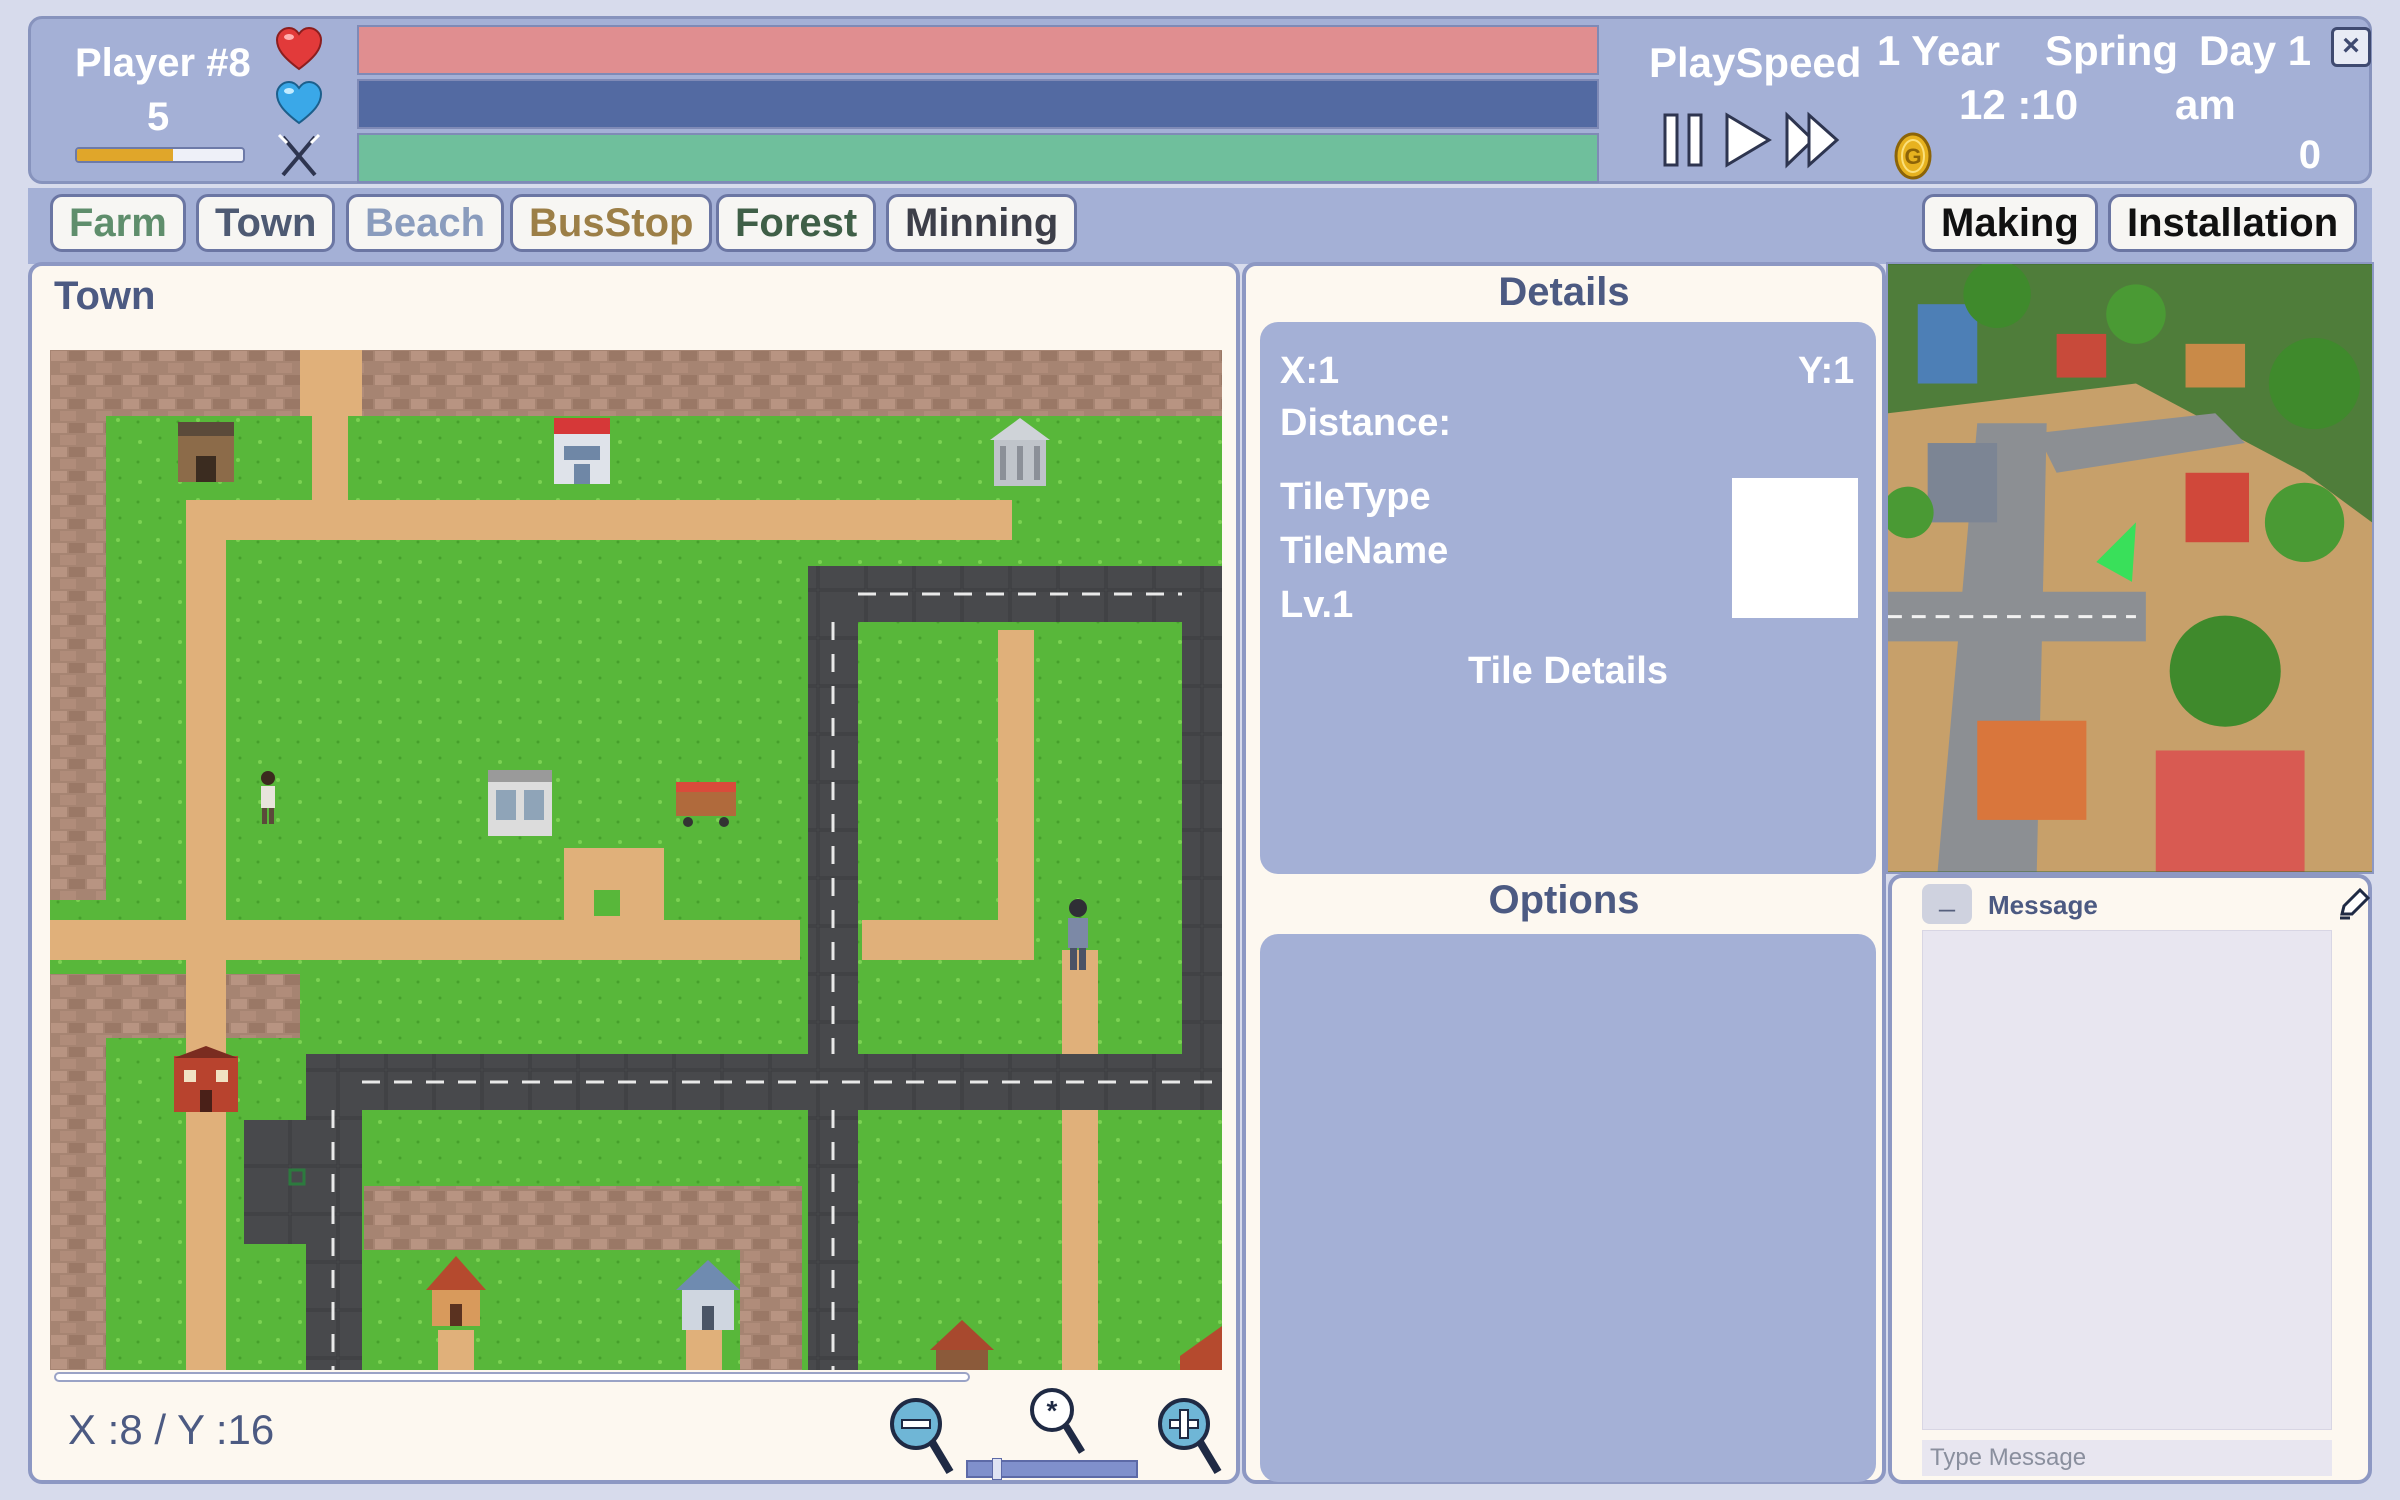 The image size is (2400, 1500). I want to click on svg-text: G, so click(1912, 156).